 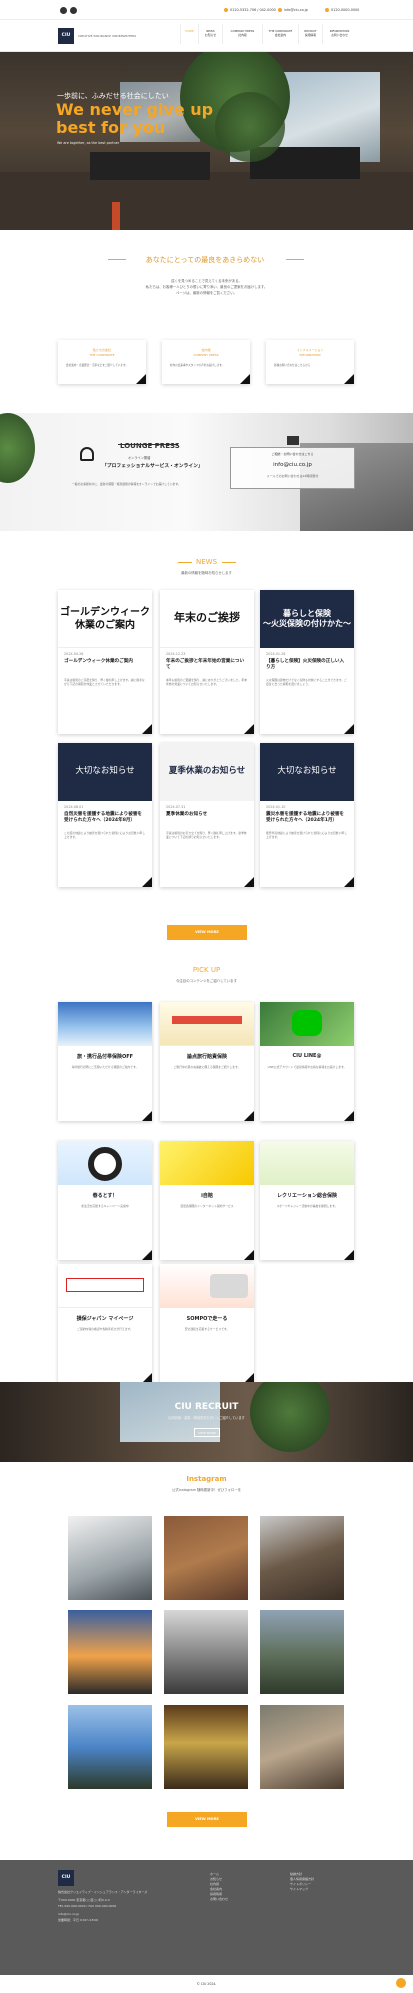 I want to click on nav-home: HOME, so click(x=189, y=34).